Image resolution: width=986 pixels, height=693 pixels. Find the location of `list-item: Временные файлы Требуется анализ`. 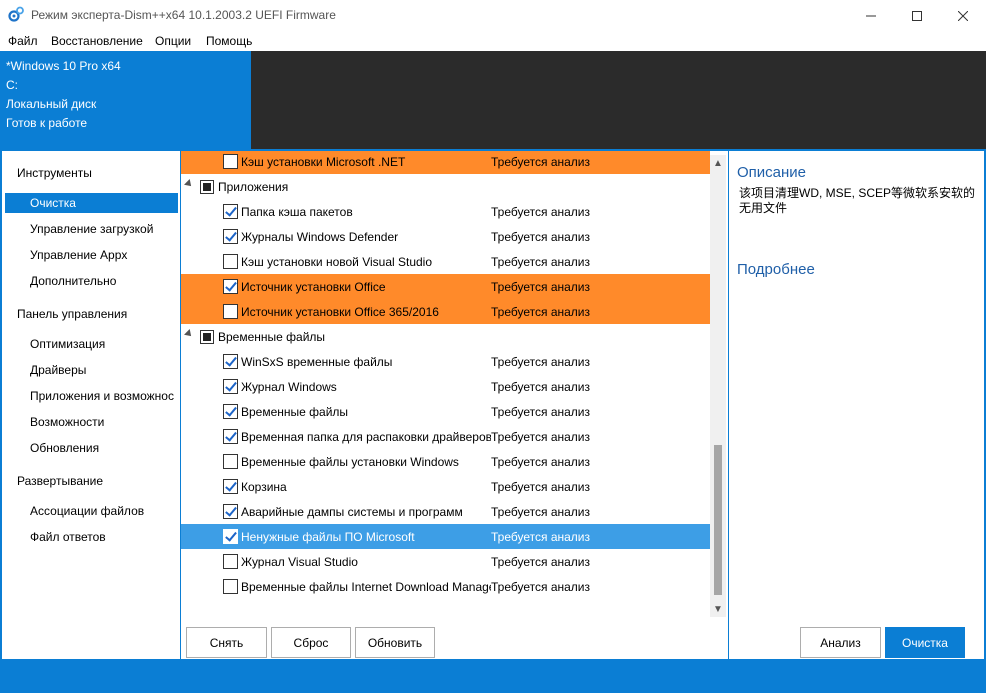

list-item: Временные файлы Требуется анализ is located at coordinates (445, 411).